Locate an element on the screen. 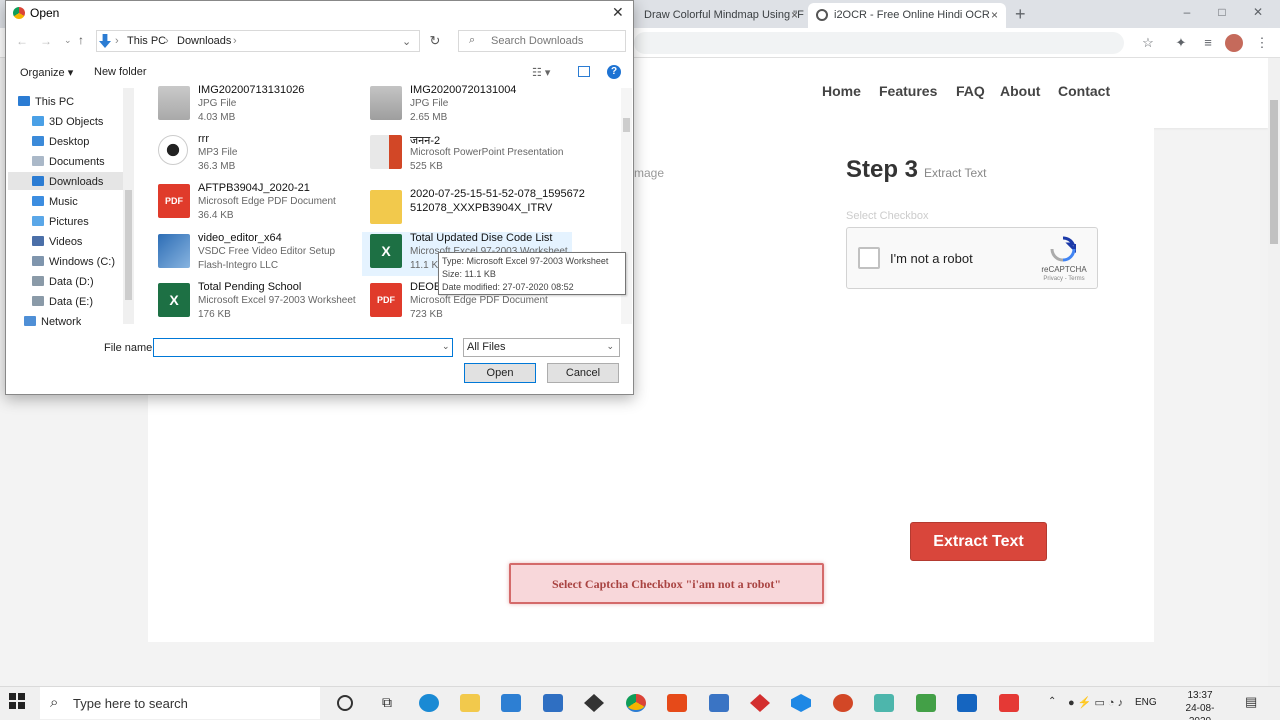  breadcrumb-this-pc: This PC is located at coordinates (146, 41).